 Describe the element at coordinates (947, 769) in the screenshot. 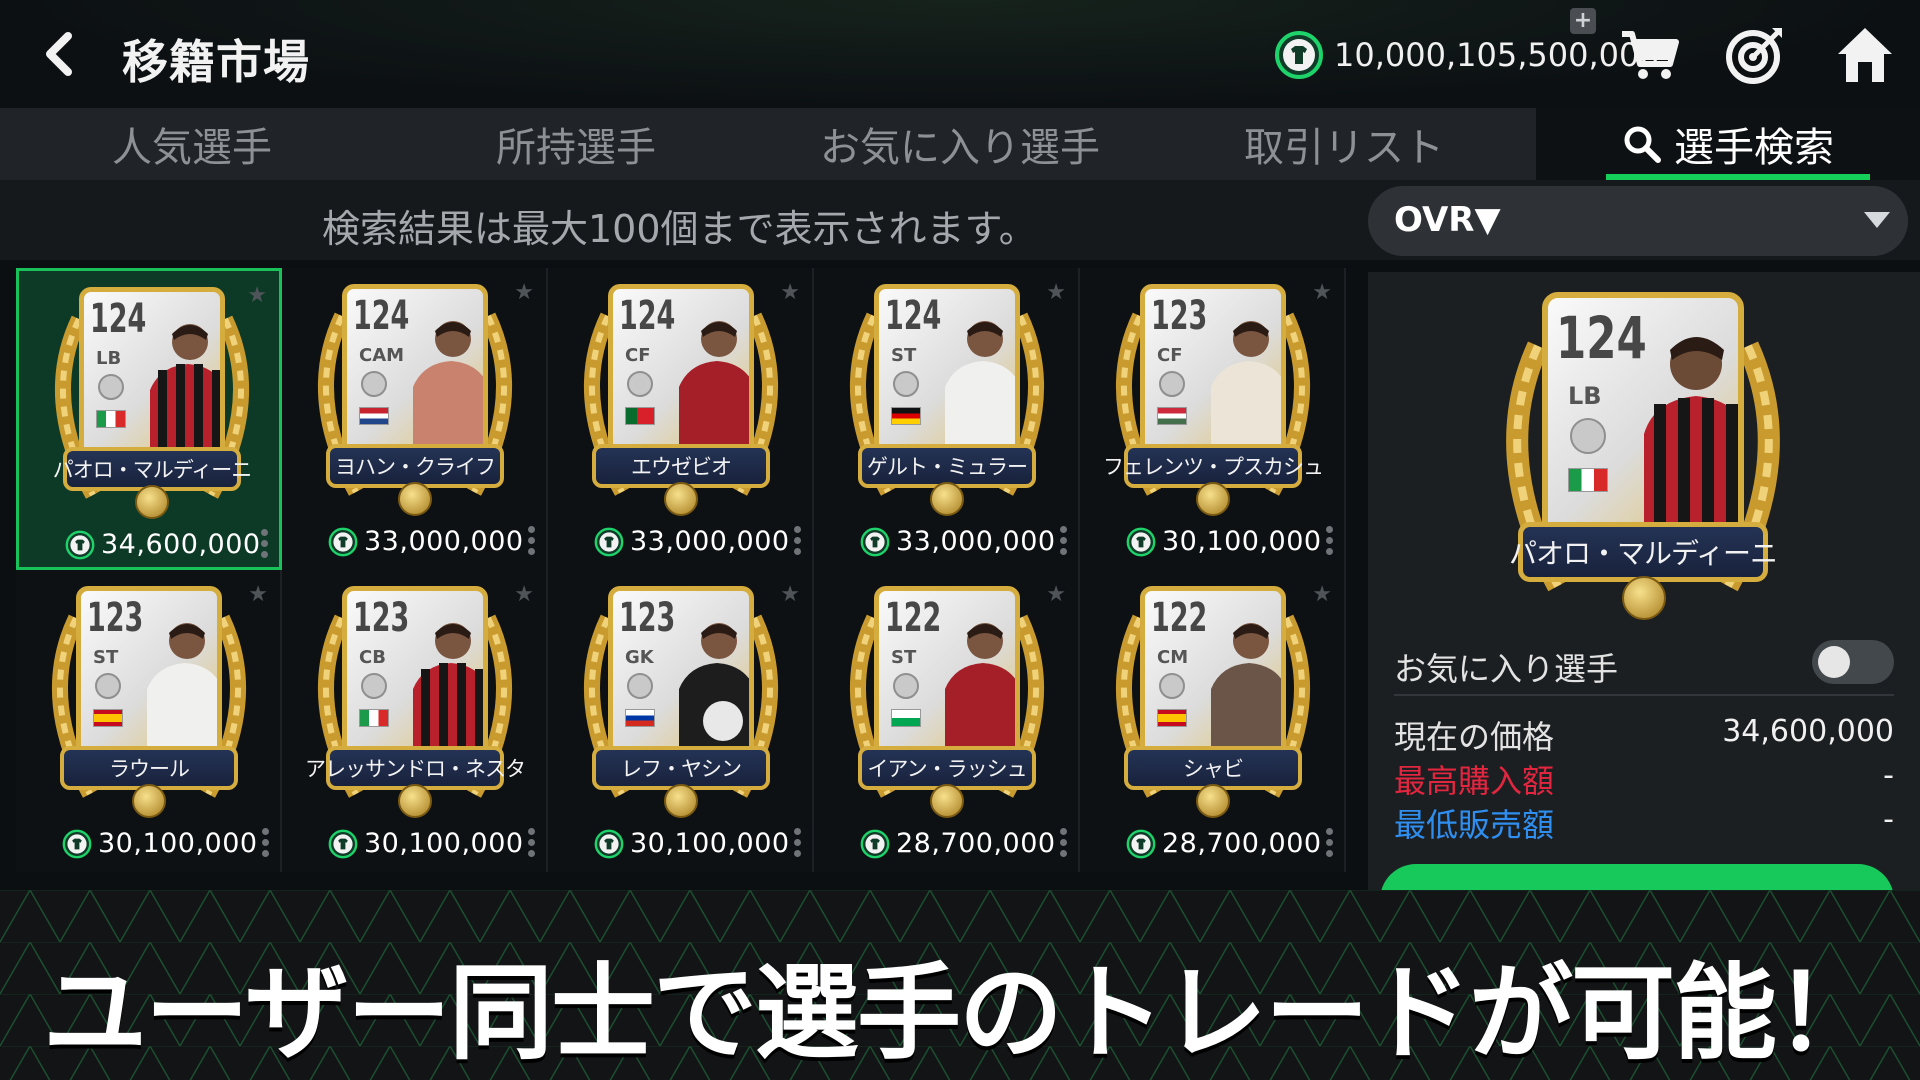

I see `player-name: イアン・ラッシュ` at that location.